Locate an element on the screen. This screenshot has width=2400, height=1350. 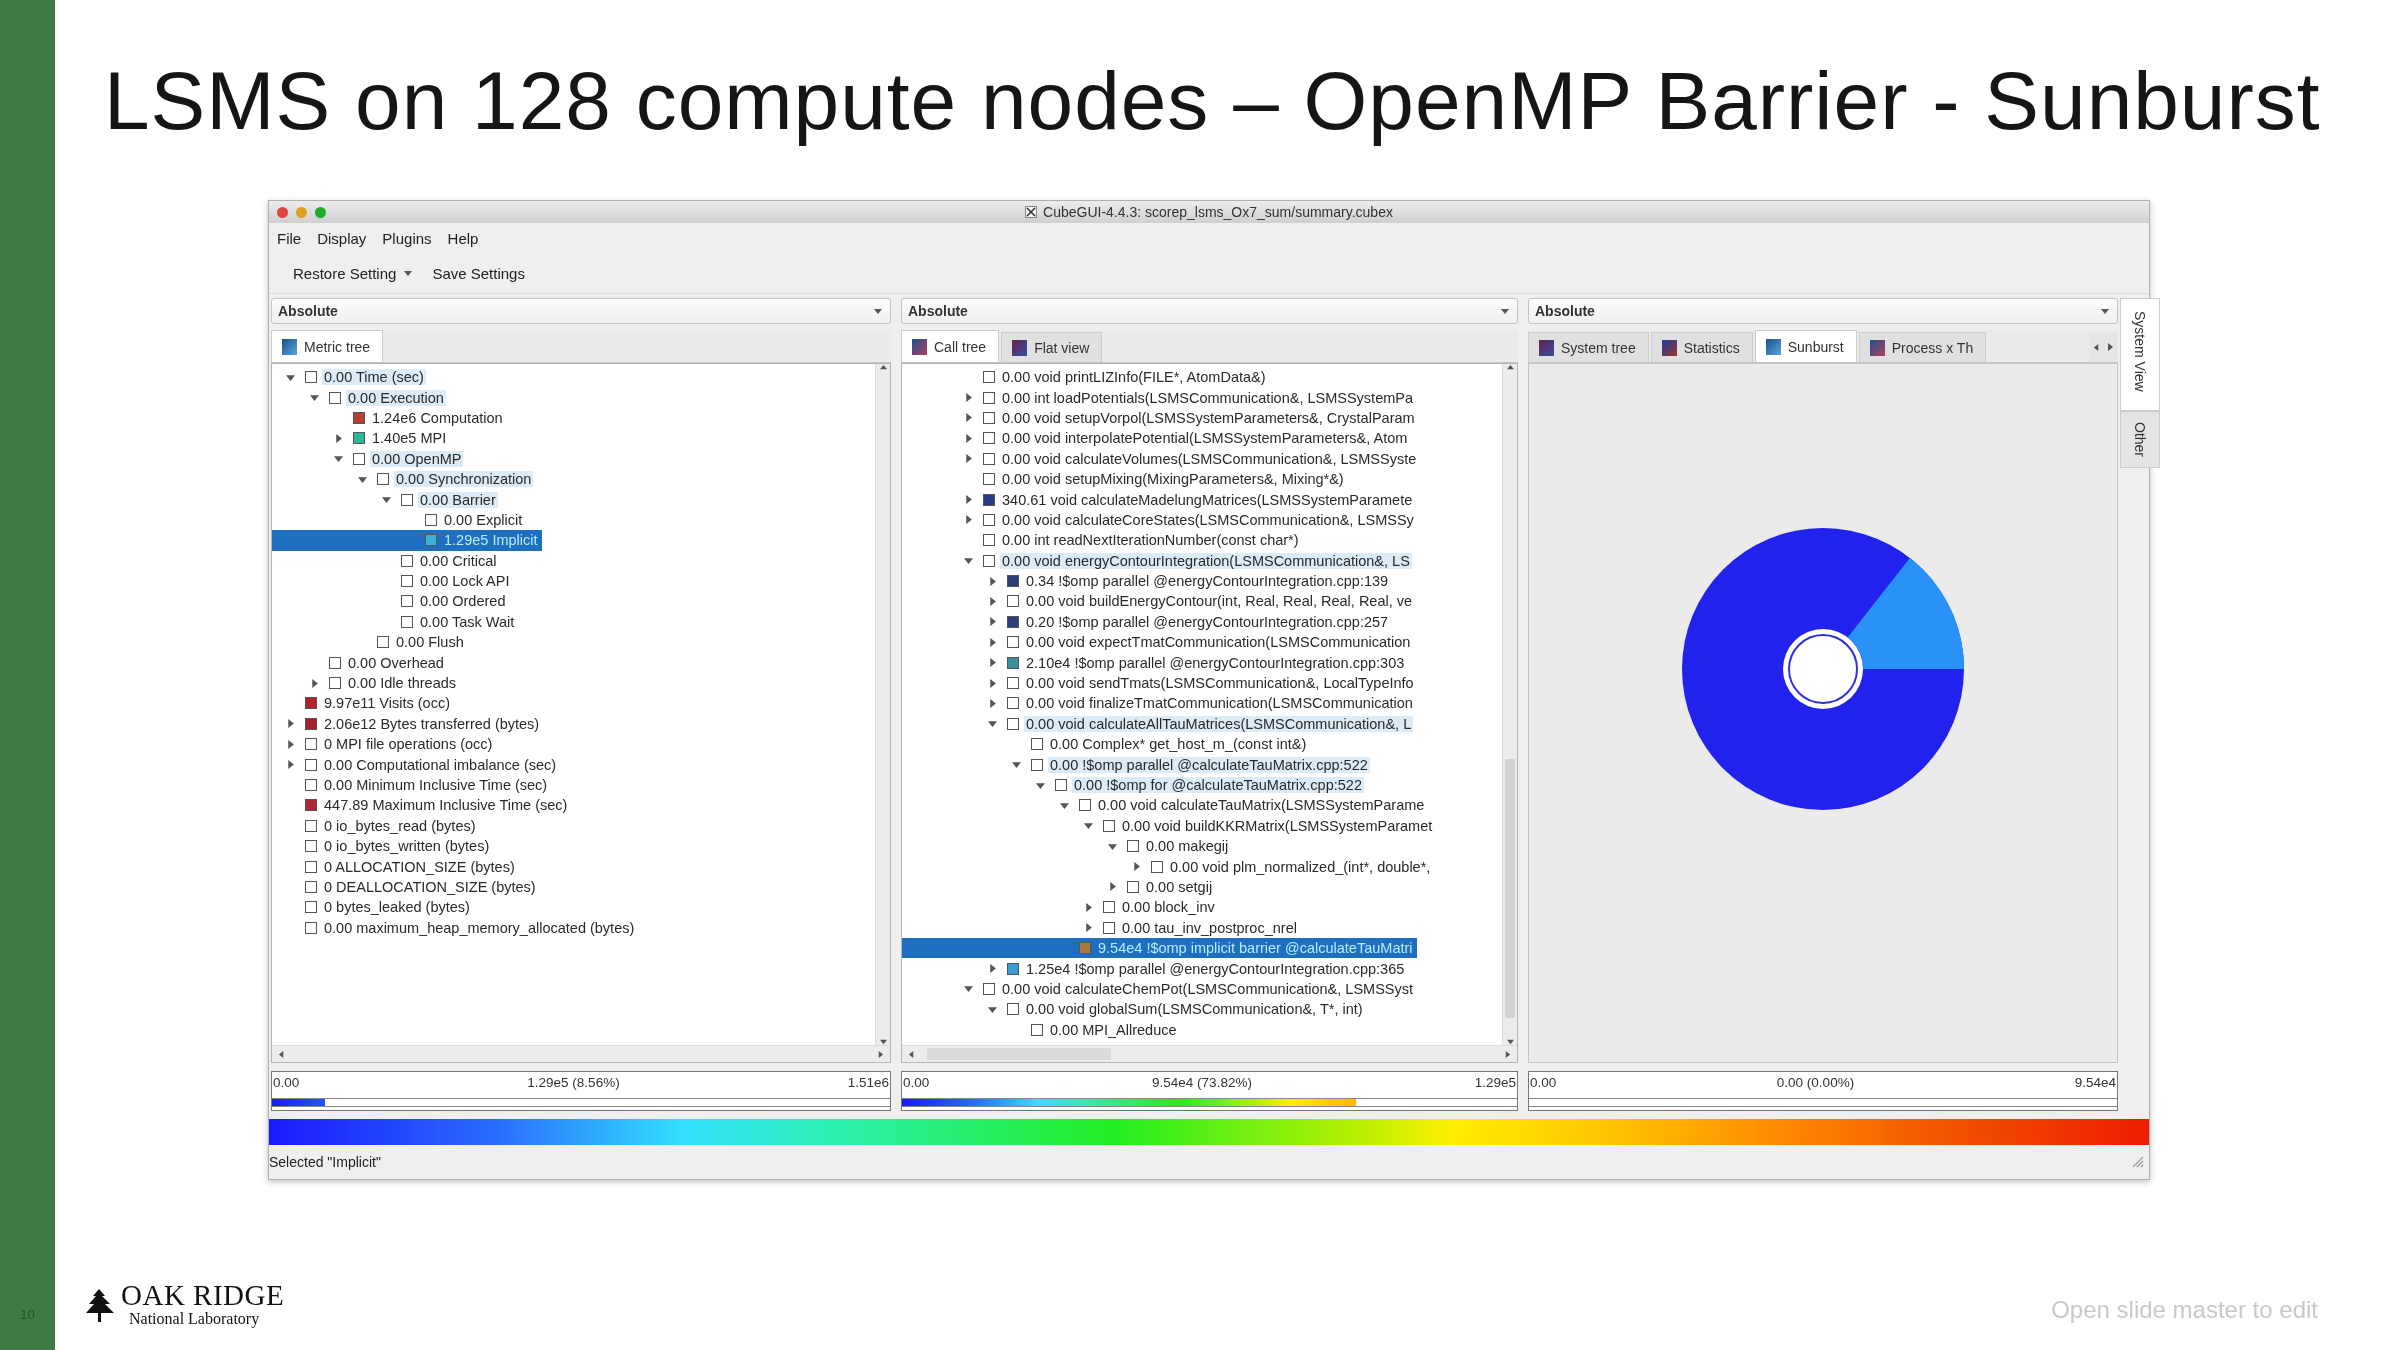
tab: Flat view is located at coordinates (1052, 347).